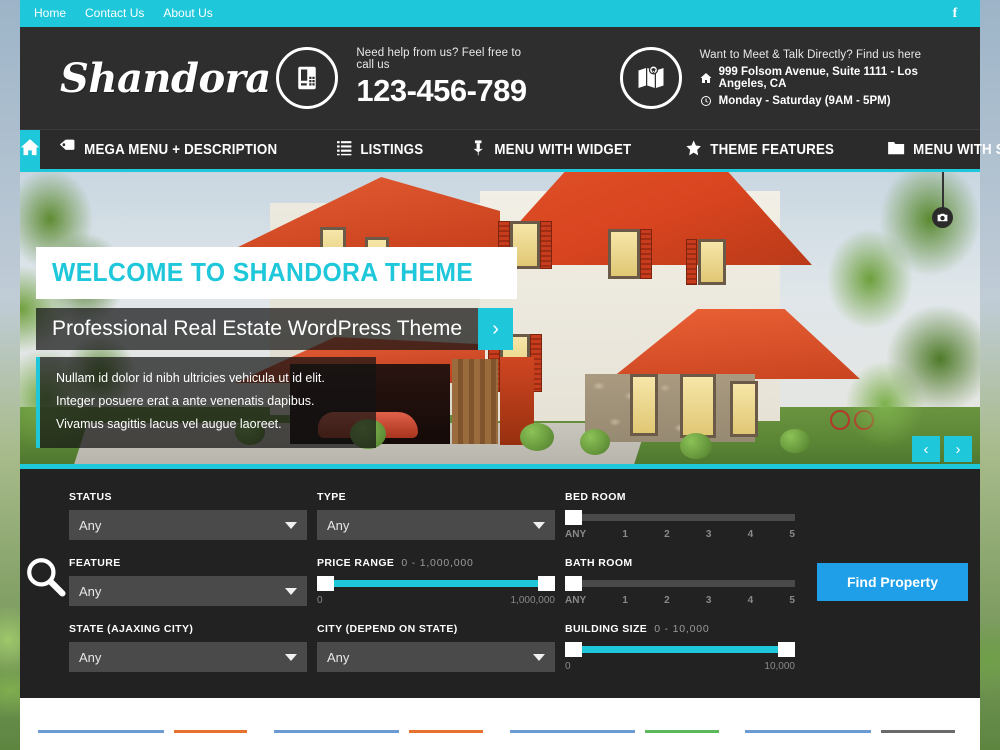 Image resolution: width=1000 pixels, height=750 pixels. What do you see at coordinates (625, 534) in the screenshot?
I see `bed-tick: 1` at bounding box center [625, 534].